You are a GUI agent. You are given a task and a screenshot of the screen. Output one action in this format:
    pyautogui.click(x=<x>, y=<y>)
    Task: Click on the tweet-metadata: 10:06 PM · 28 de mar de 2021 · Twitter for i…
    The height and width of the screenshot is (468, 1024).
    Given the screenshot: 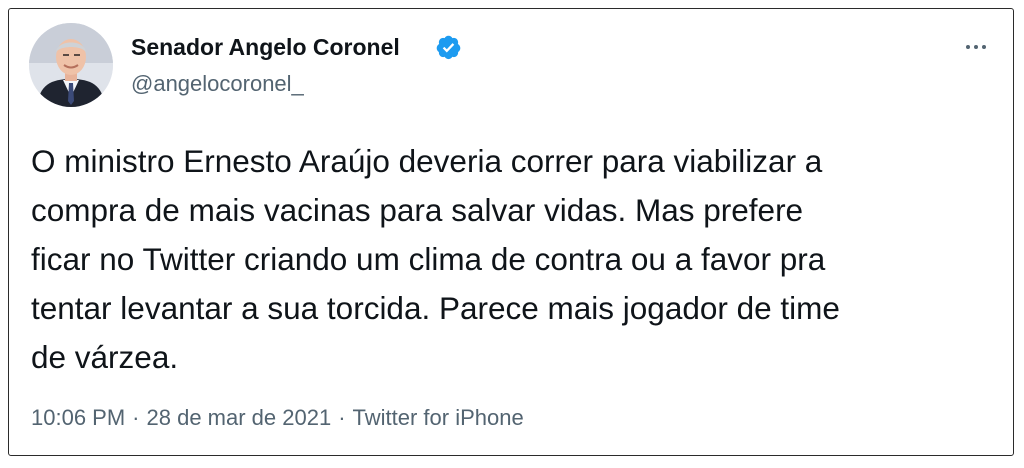 What is the action you would take?
    pyautogui.click(x=277, y=418)
    